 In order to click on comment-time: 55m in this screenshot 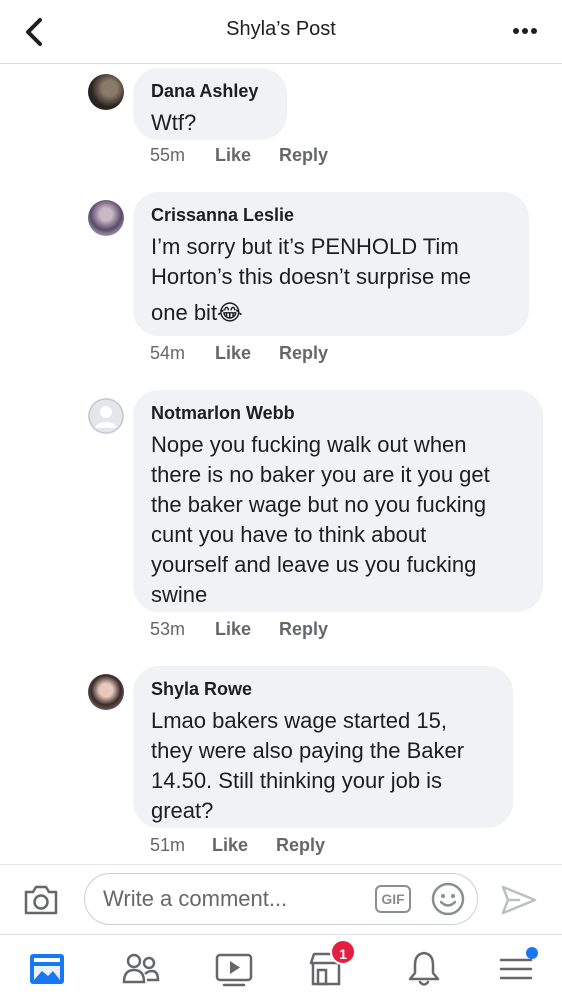, I will do `click(168, 155)`.